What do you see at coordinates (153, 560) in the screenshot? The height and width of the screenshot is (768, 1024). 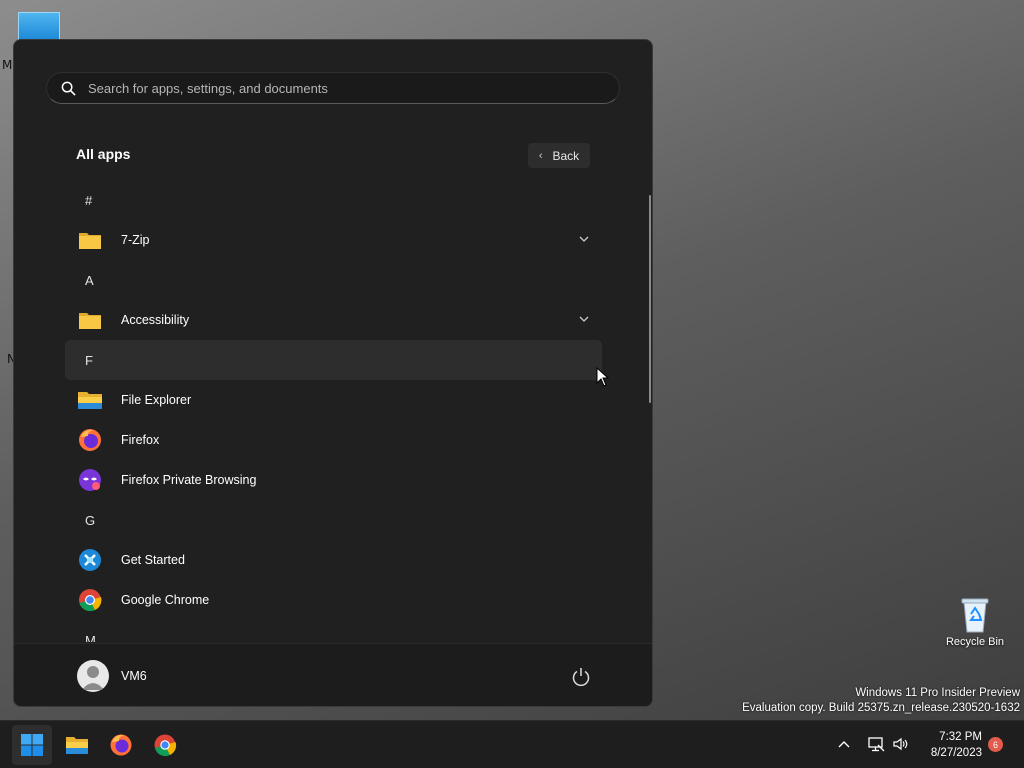 I see `app-name: Get Started` at bounding box center [153, 560].